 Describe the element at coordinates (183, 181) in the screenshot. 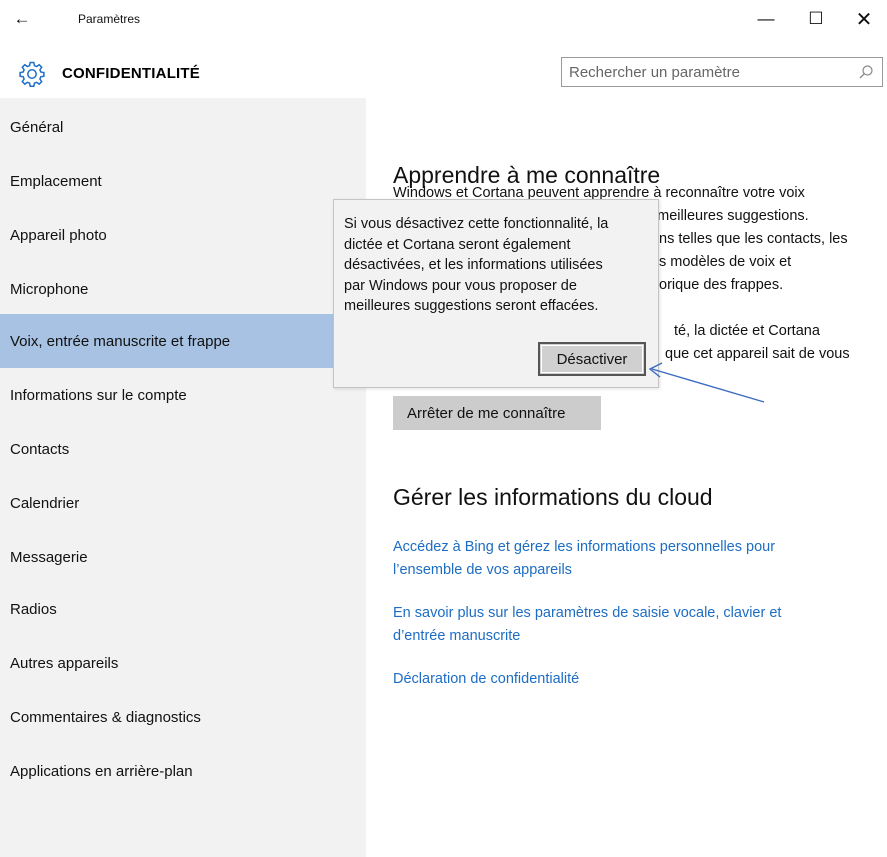

I see `sidebar-item-location: Emplacement` at that location.